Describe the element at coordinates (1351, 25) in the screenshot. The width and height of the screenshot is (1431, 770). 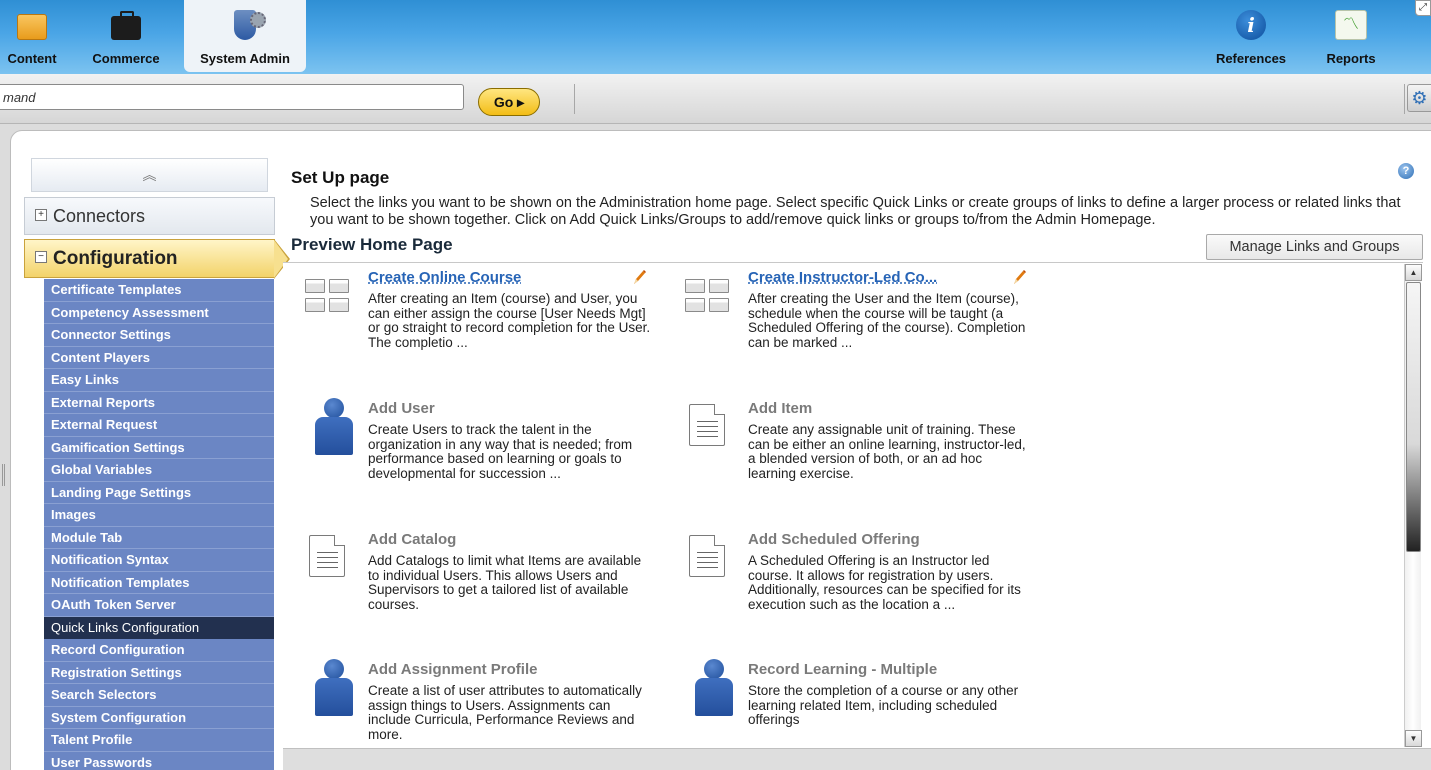
I see `chart-icon: 〽` at that location.